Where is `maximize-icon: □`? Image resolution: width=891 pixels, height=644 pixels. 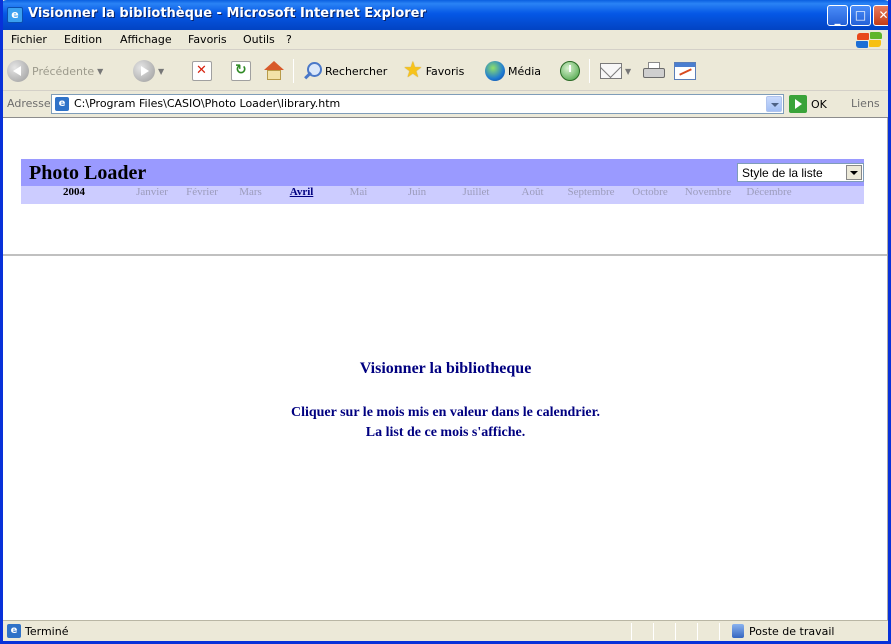 maximize-icon: □ is located at coordinates (860, 15).